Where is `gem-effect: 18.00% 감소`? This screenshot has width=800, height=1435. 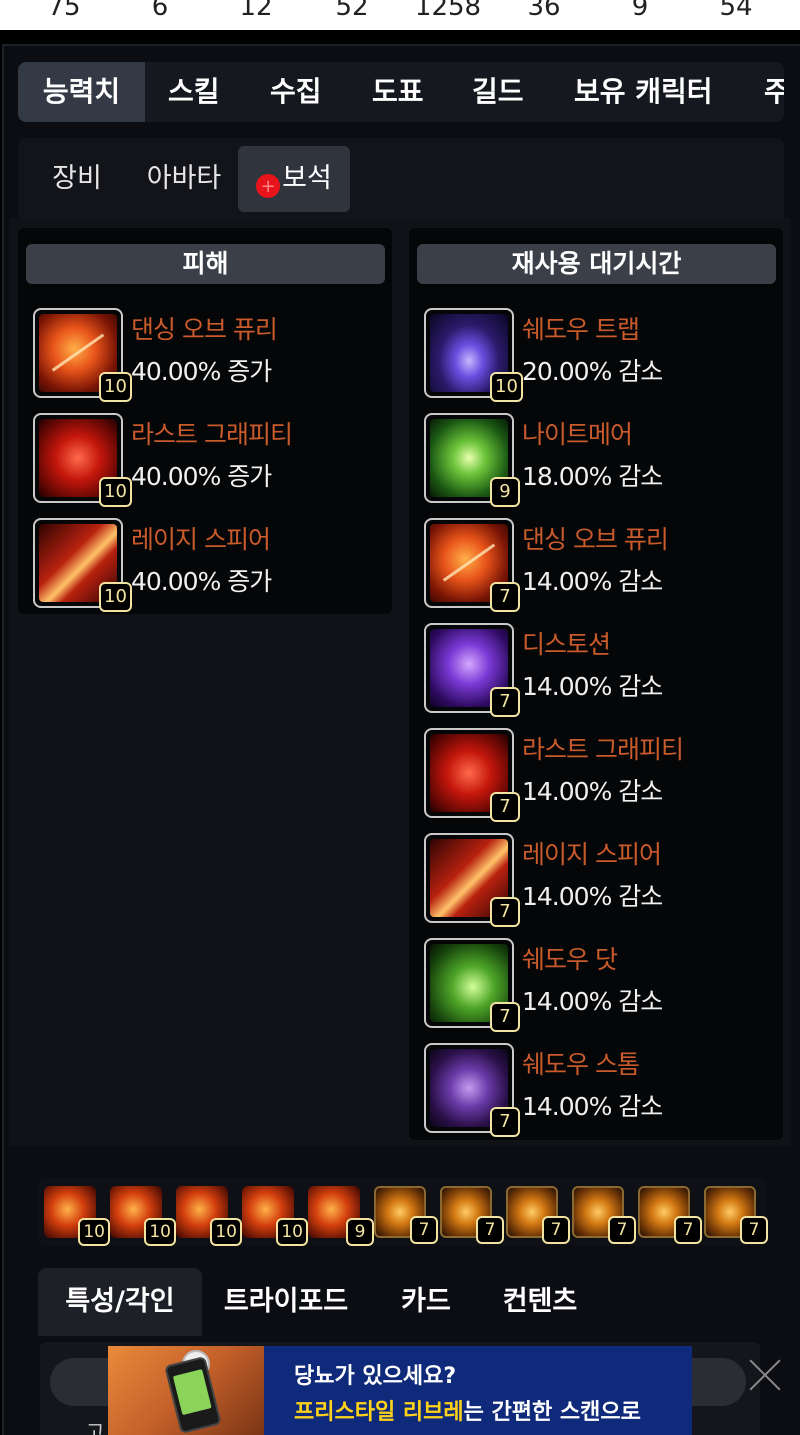
gem-effect: 18.00% 감소 is located at coordinates (592, 476).